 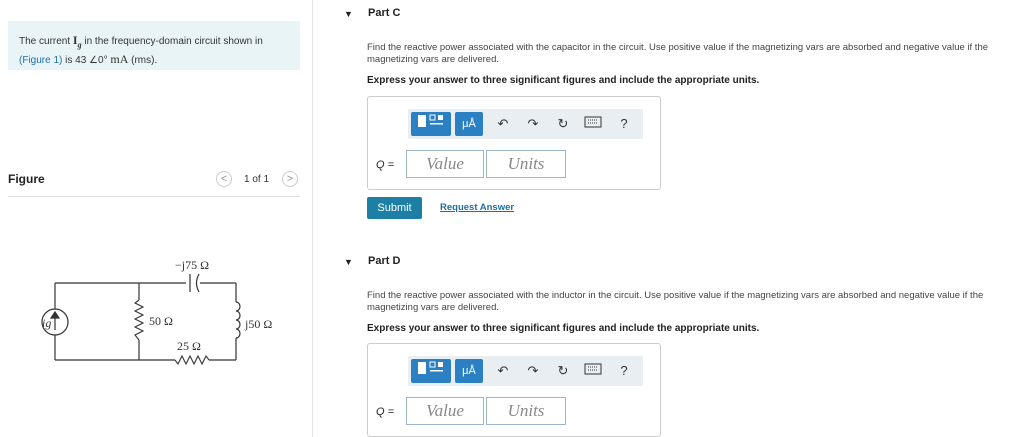 What do you see at coordinates (94, 61) in the screenshot?
I see `angle-symbol: ∠` at bounding box center [94, 61].